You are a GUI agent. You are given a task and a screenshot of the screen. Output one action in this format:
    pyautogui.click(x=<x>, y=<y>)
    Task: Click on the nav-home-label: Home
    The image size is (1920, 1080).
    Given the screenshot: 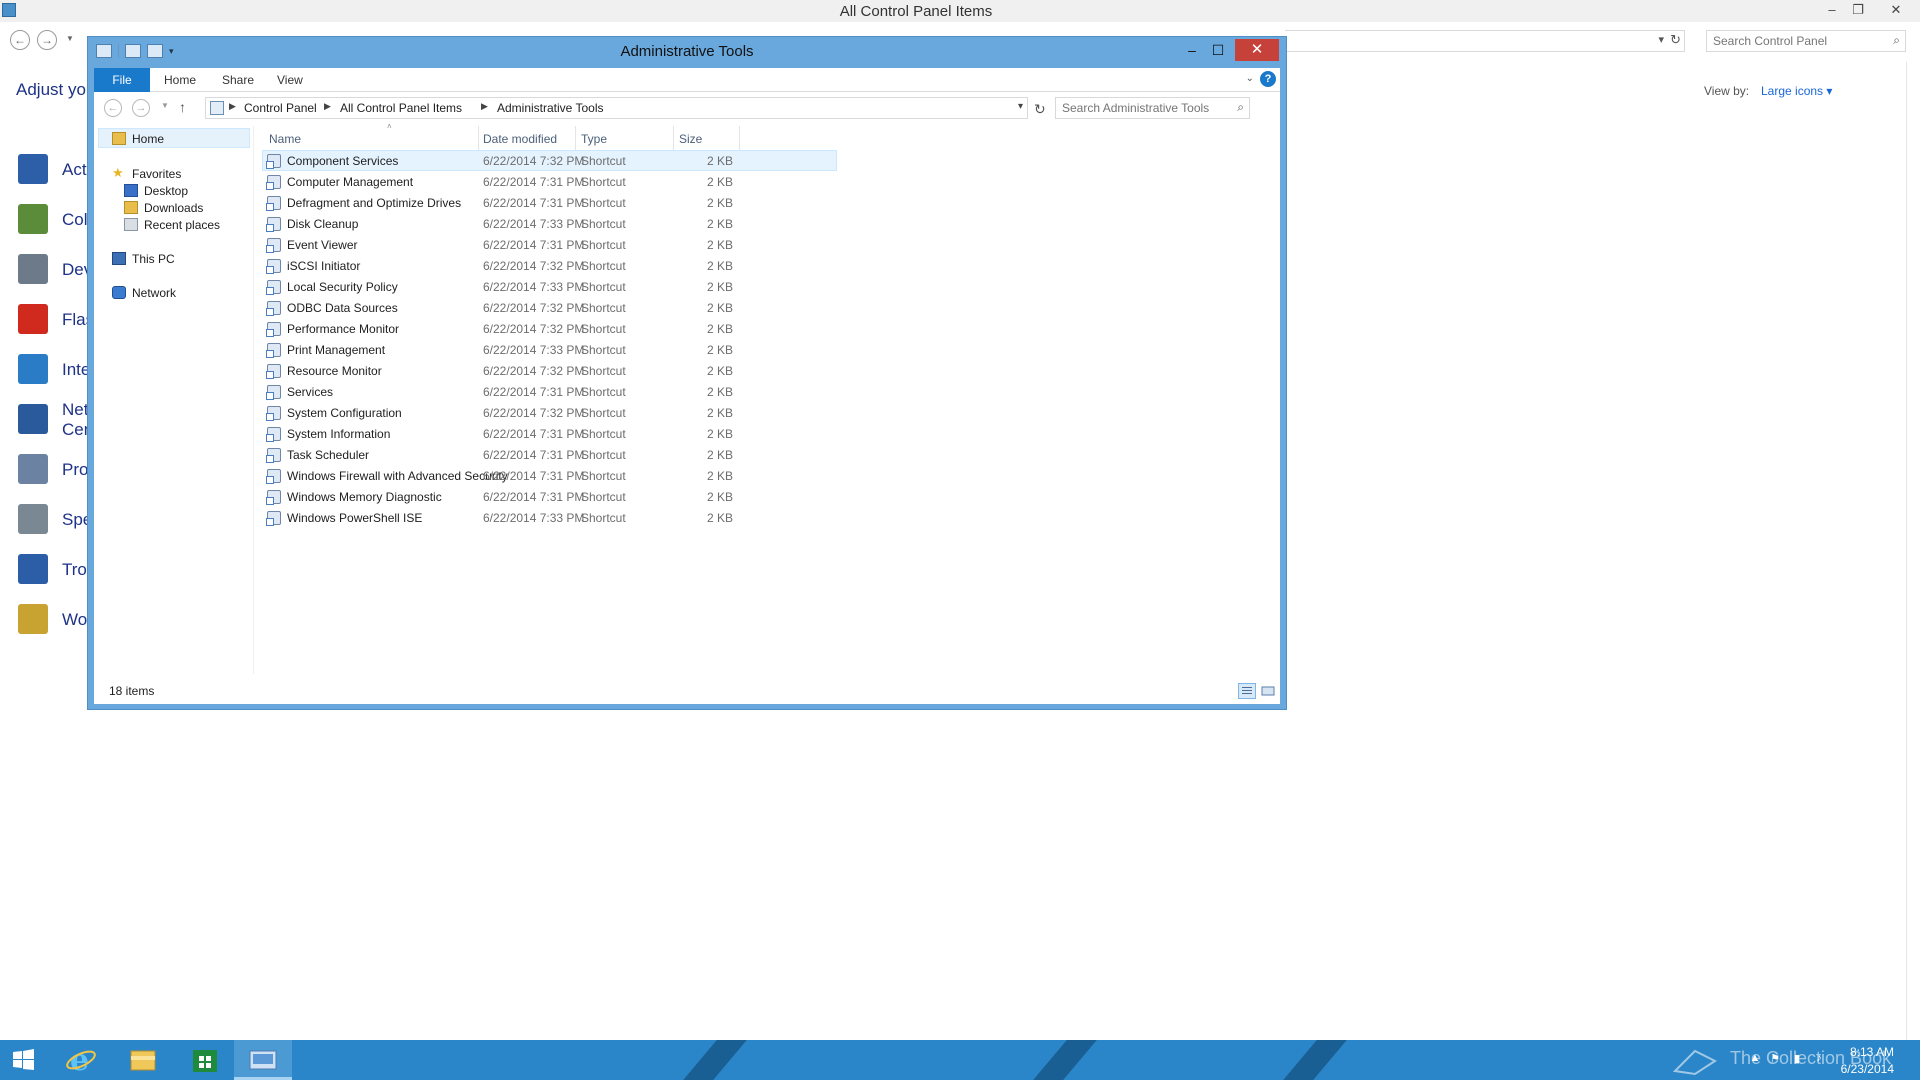 What is the action you would take?
    pyautogui.click(x=148, y=139)
    